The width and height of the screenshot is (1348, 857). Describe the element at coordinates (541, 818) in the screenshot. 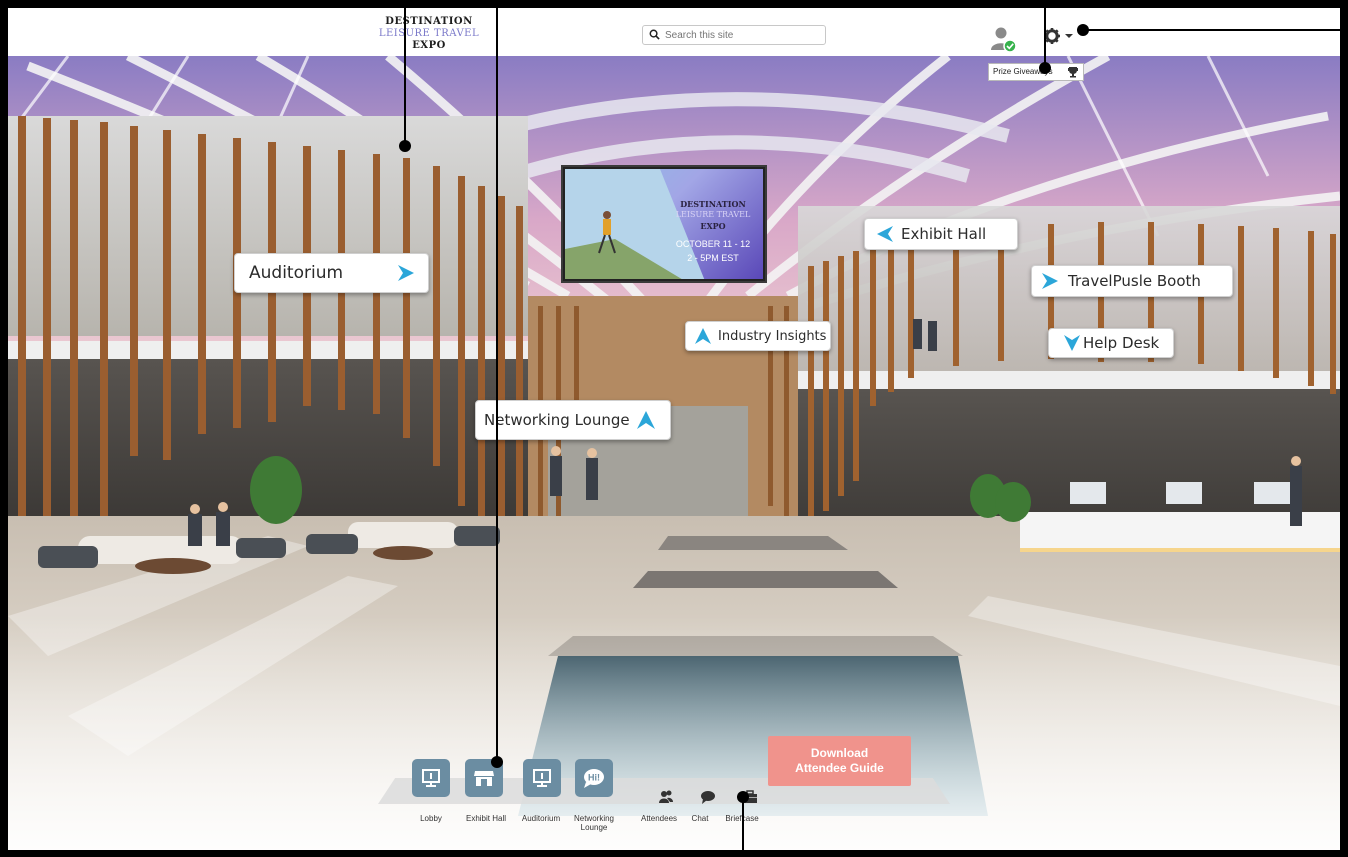

I see `auditorium-nav-label: Auditorium` at that location.